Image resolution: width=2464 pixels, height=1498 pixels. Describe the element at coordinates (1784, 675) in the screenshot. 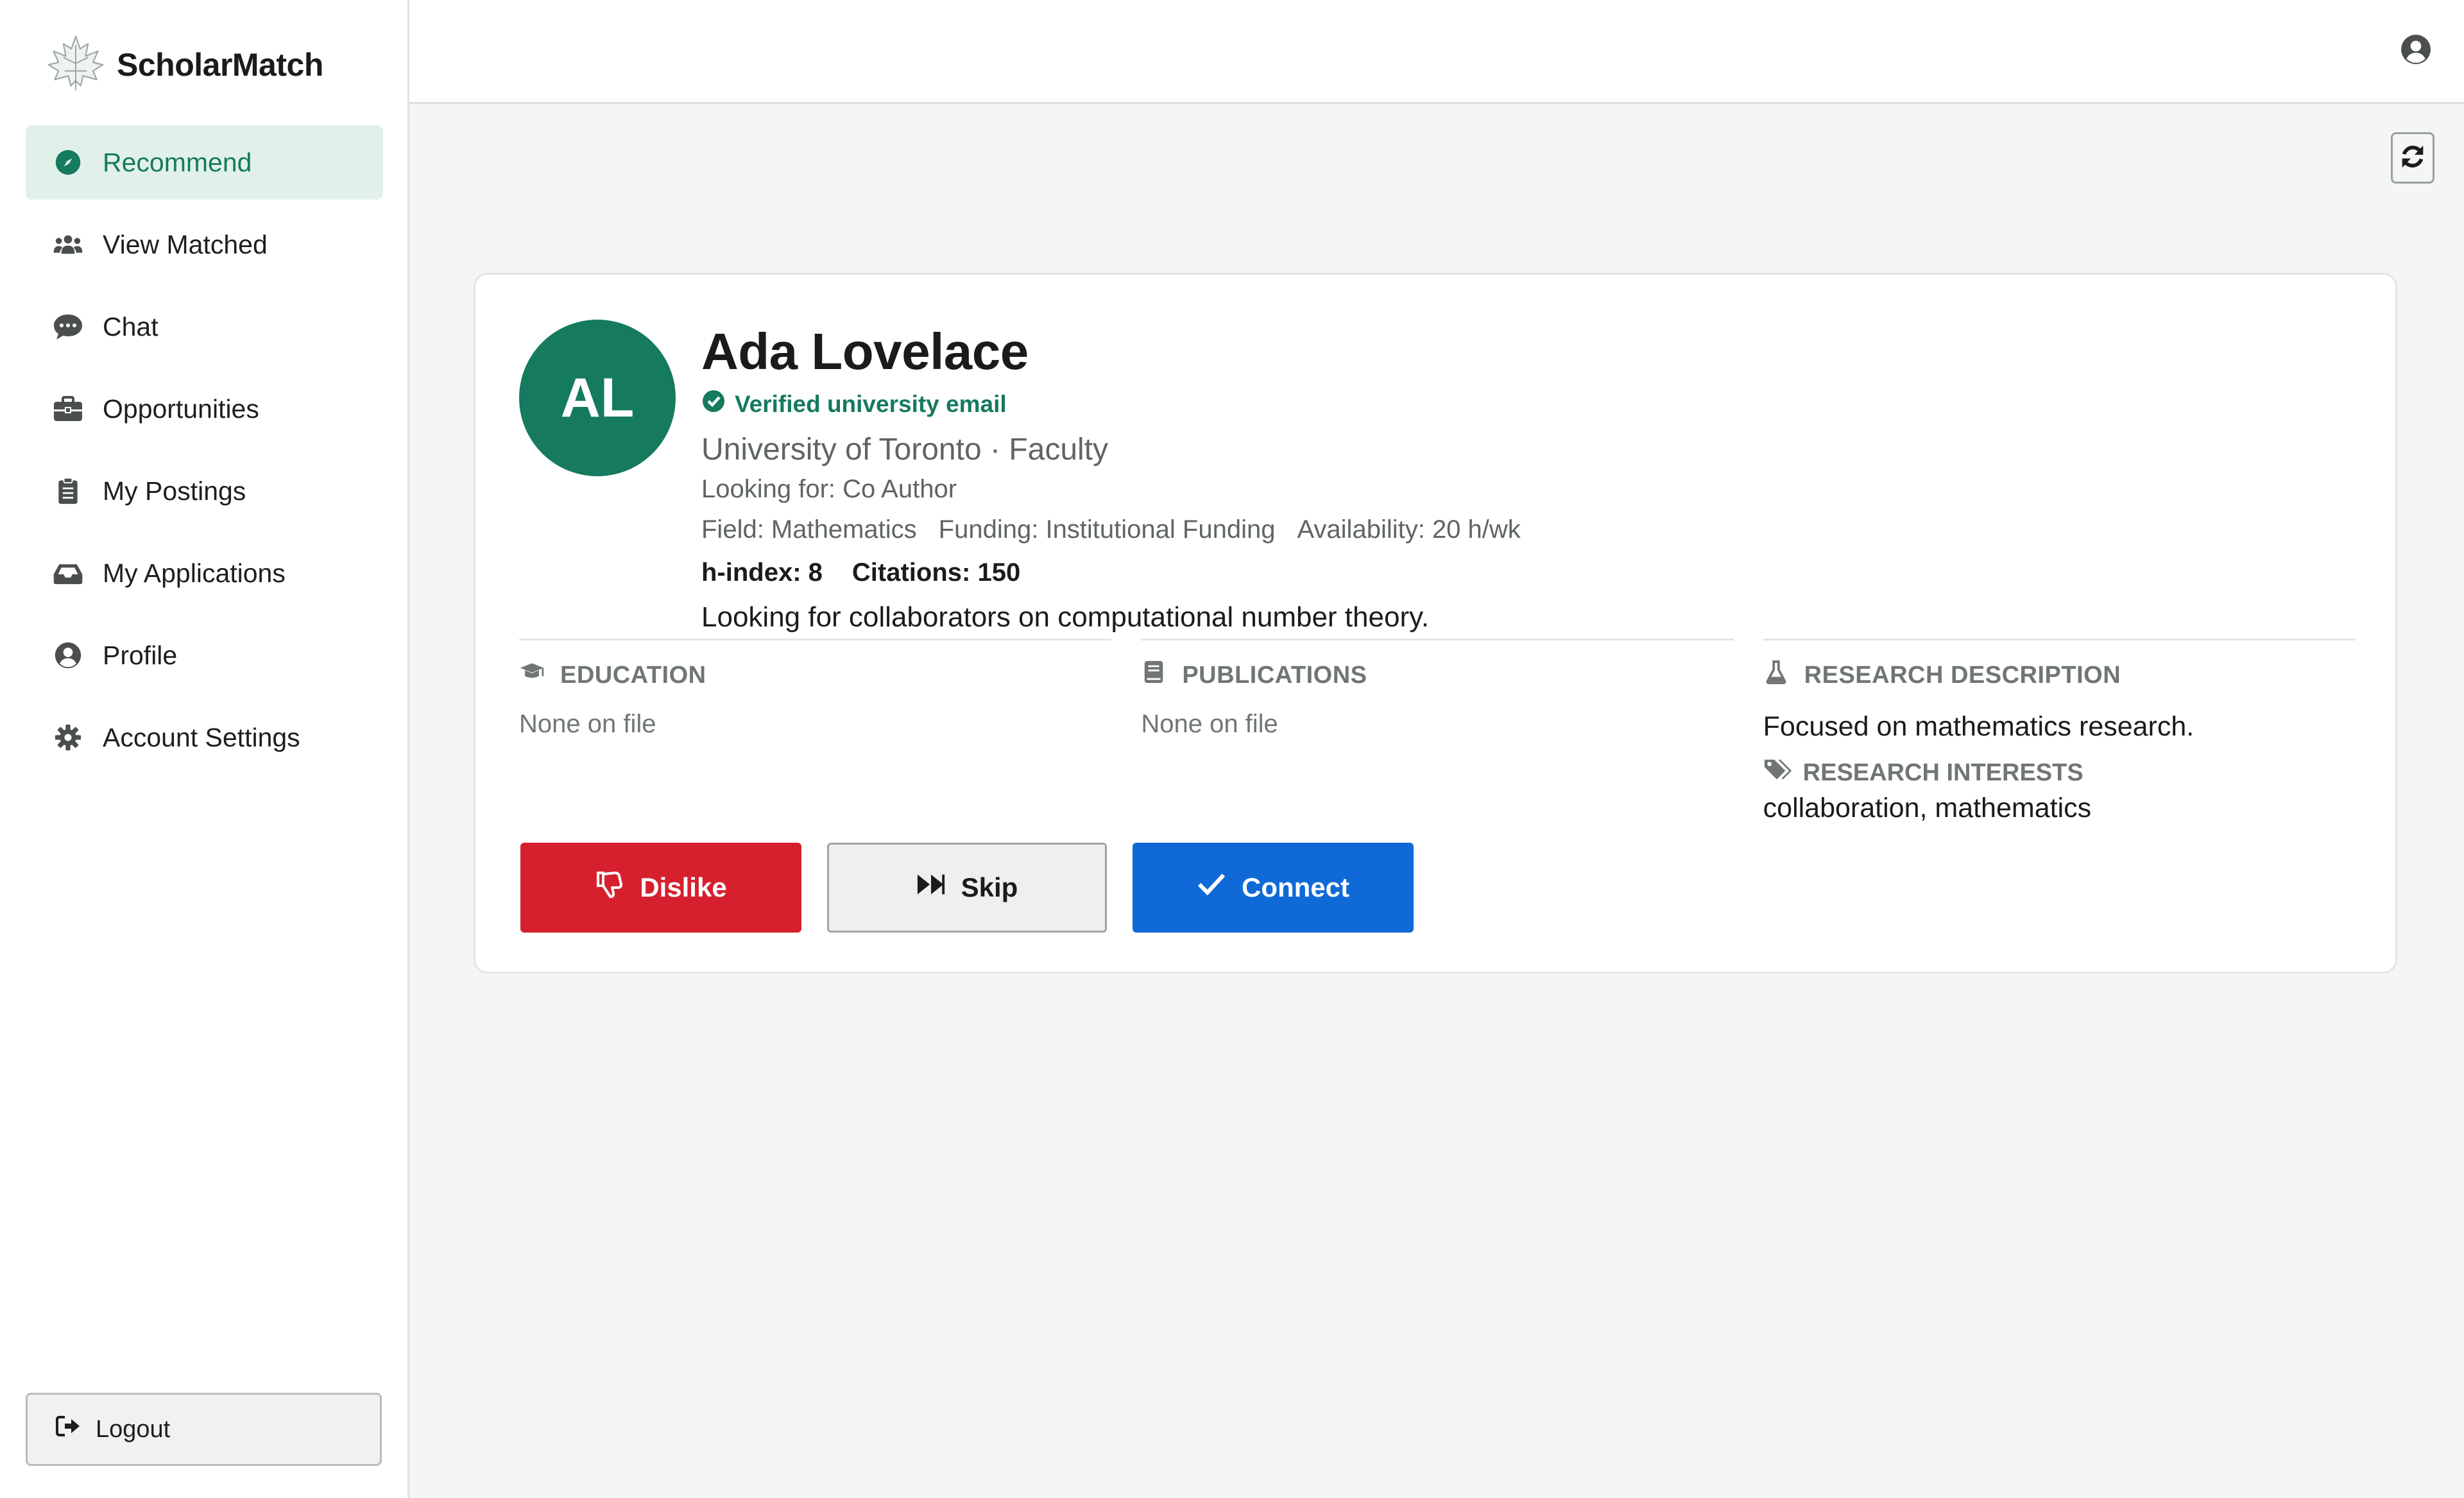

I see `flask-icon` at that location.